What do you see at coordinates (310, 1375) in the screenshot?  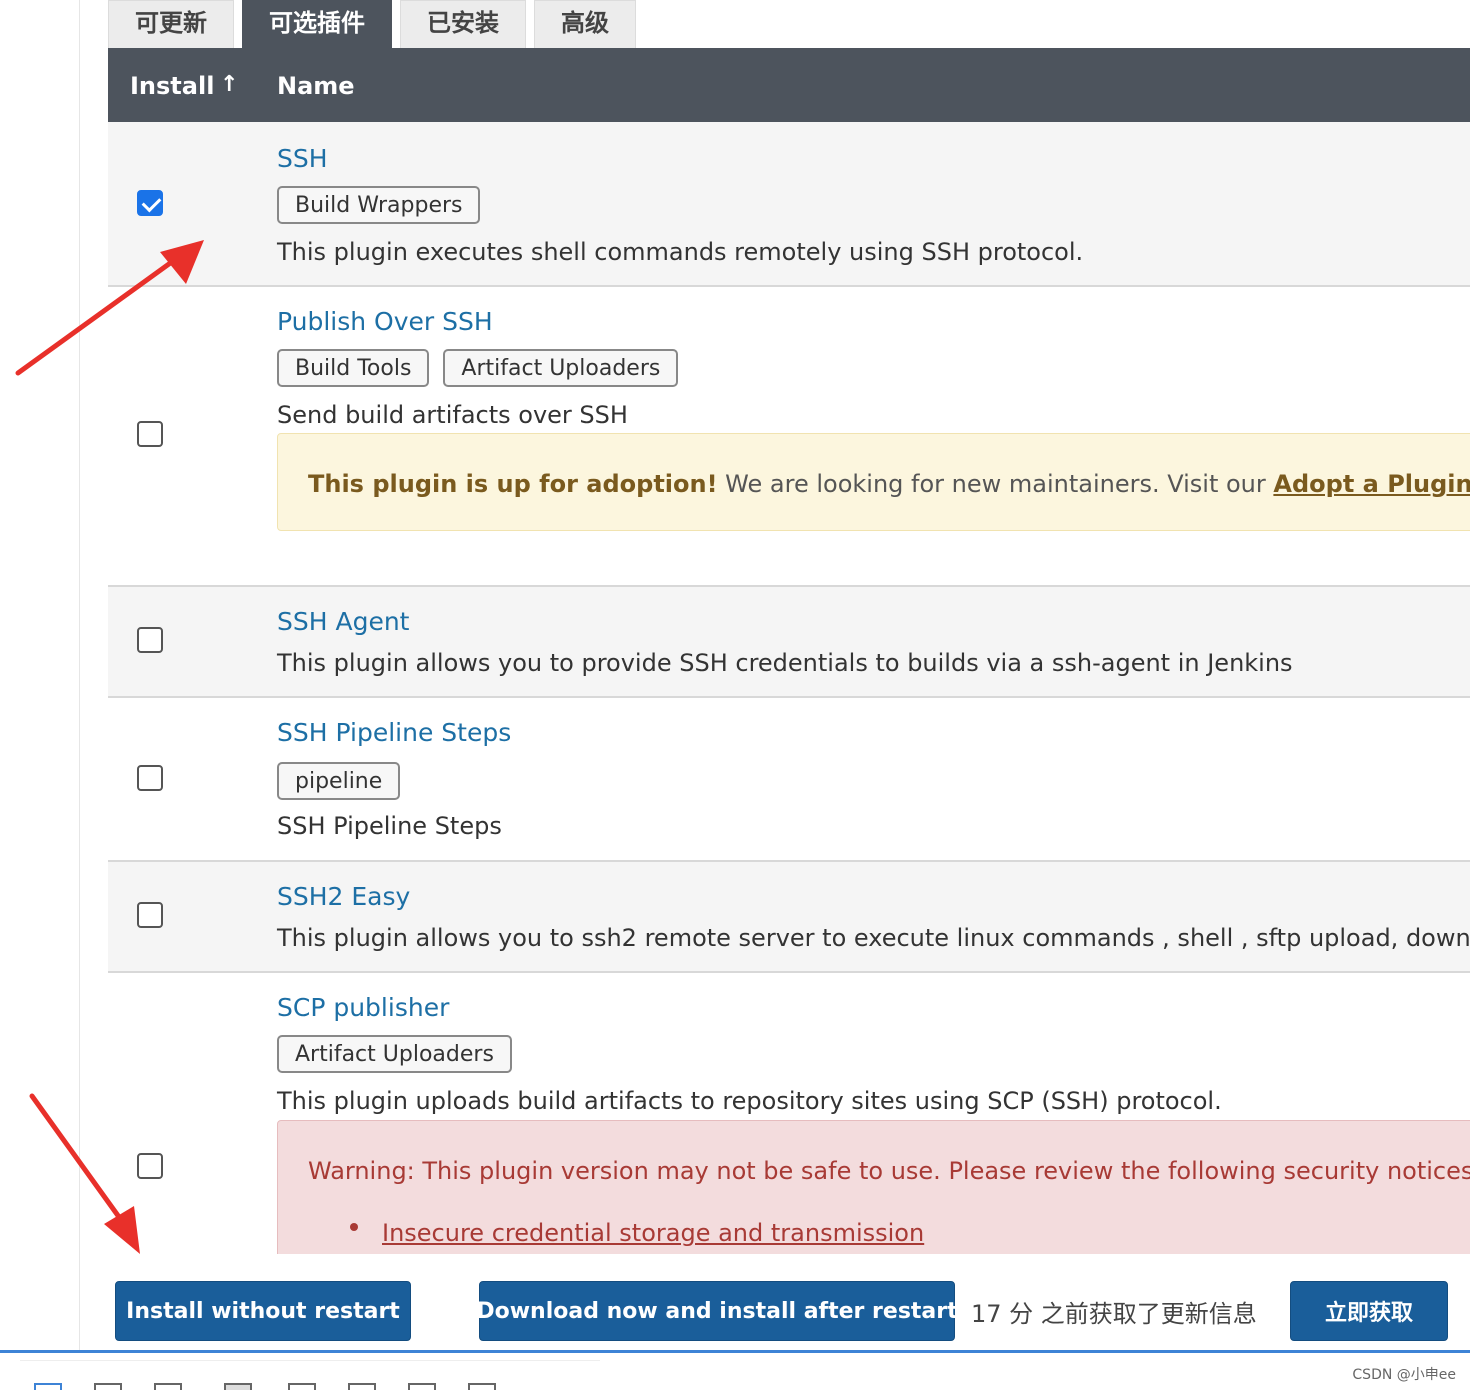 I see `toolbar-strip` at bounding box center [310, 1375].